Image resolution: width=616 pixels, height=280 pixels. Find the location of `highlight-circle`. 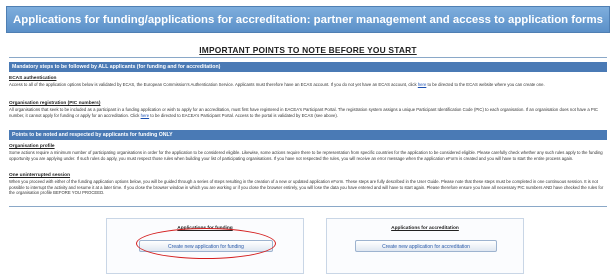

highlight-circle is located at coordinates (206, 243).